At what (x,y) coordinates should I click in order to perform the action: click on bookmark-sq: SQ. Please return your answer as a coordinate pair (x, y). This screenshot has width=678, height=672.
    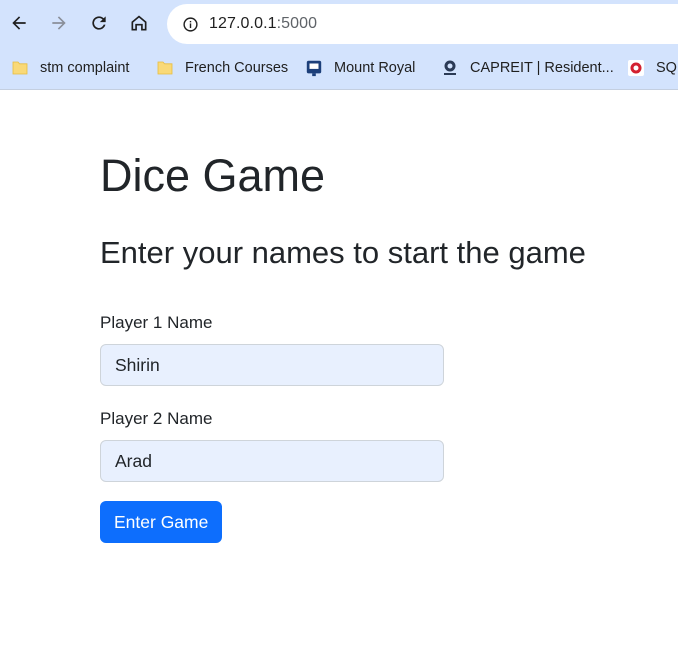
    Looking at the image, I should click on (652, 68).